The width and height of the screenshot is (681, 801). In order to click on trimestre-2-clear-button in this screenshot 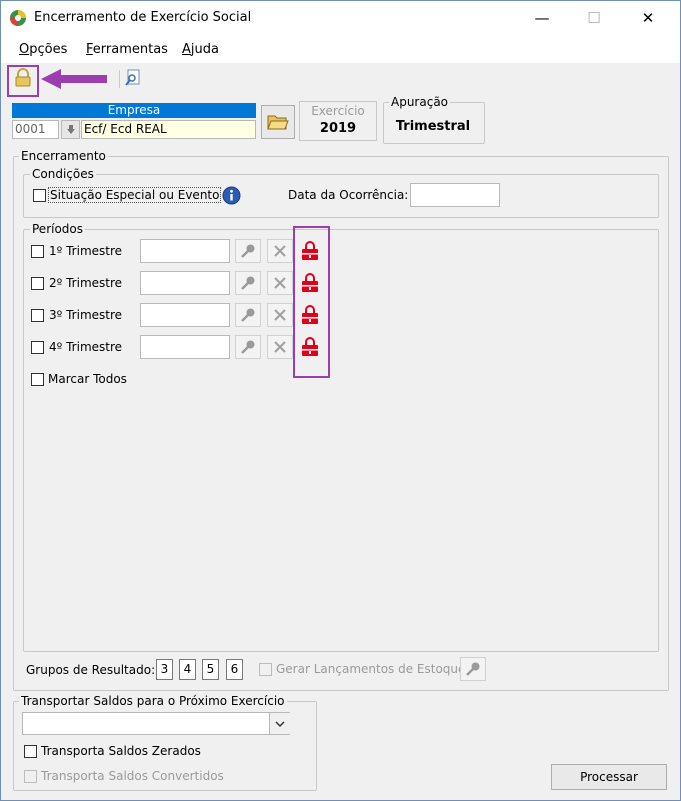, I will do `click(280, 283)`.